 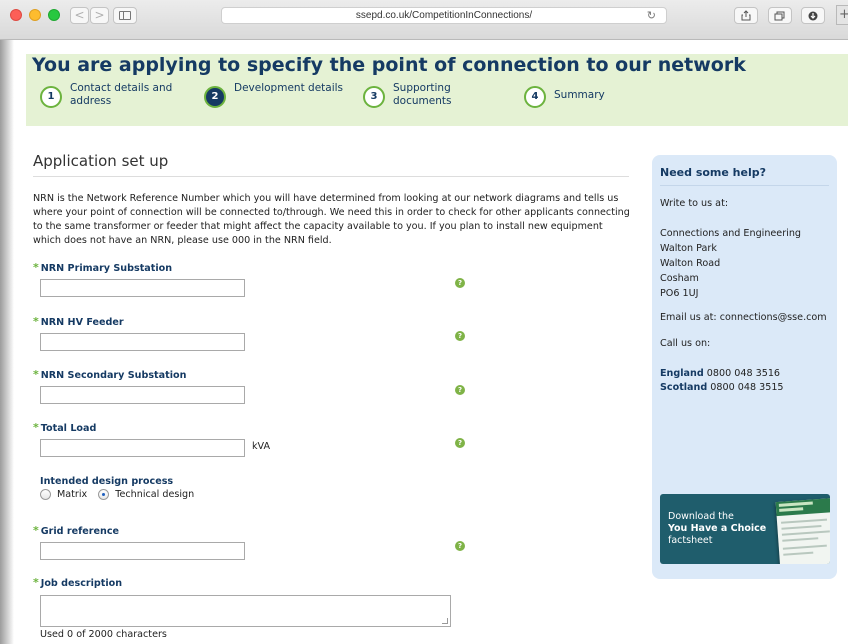 What do you see at coordinates (7, 342) in the screenshot?
I see `window-shadow` at bounding box center [7, 342].